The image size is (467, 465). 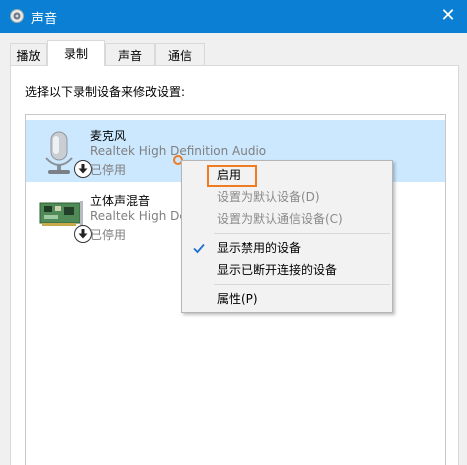 What do you see at coordinates (138, 216) in the screenshot?
I see `device-description: Realtek High De` at bounding box center [138, 216].